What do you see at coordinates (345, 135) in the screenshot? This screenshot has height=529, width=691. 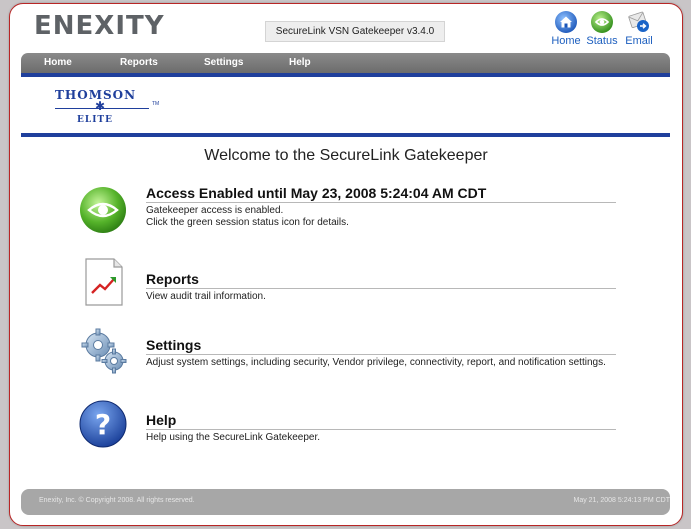 I see `brand-divider` at bounding box center [345, 135].